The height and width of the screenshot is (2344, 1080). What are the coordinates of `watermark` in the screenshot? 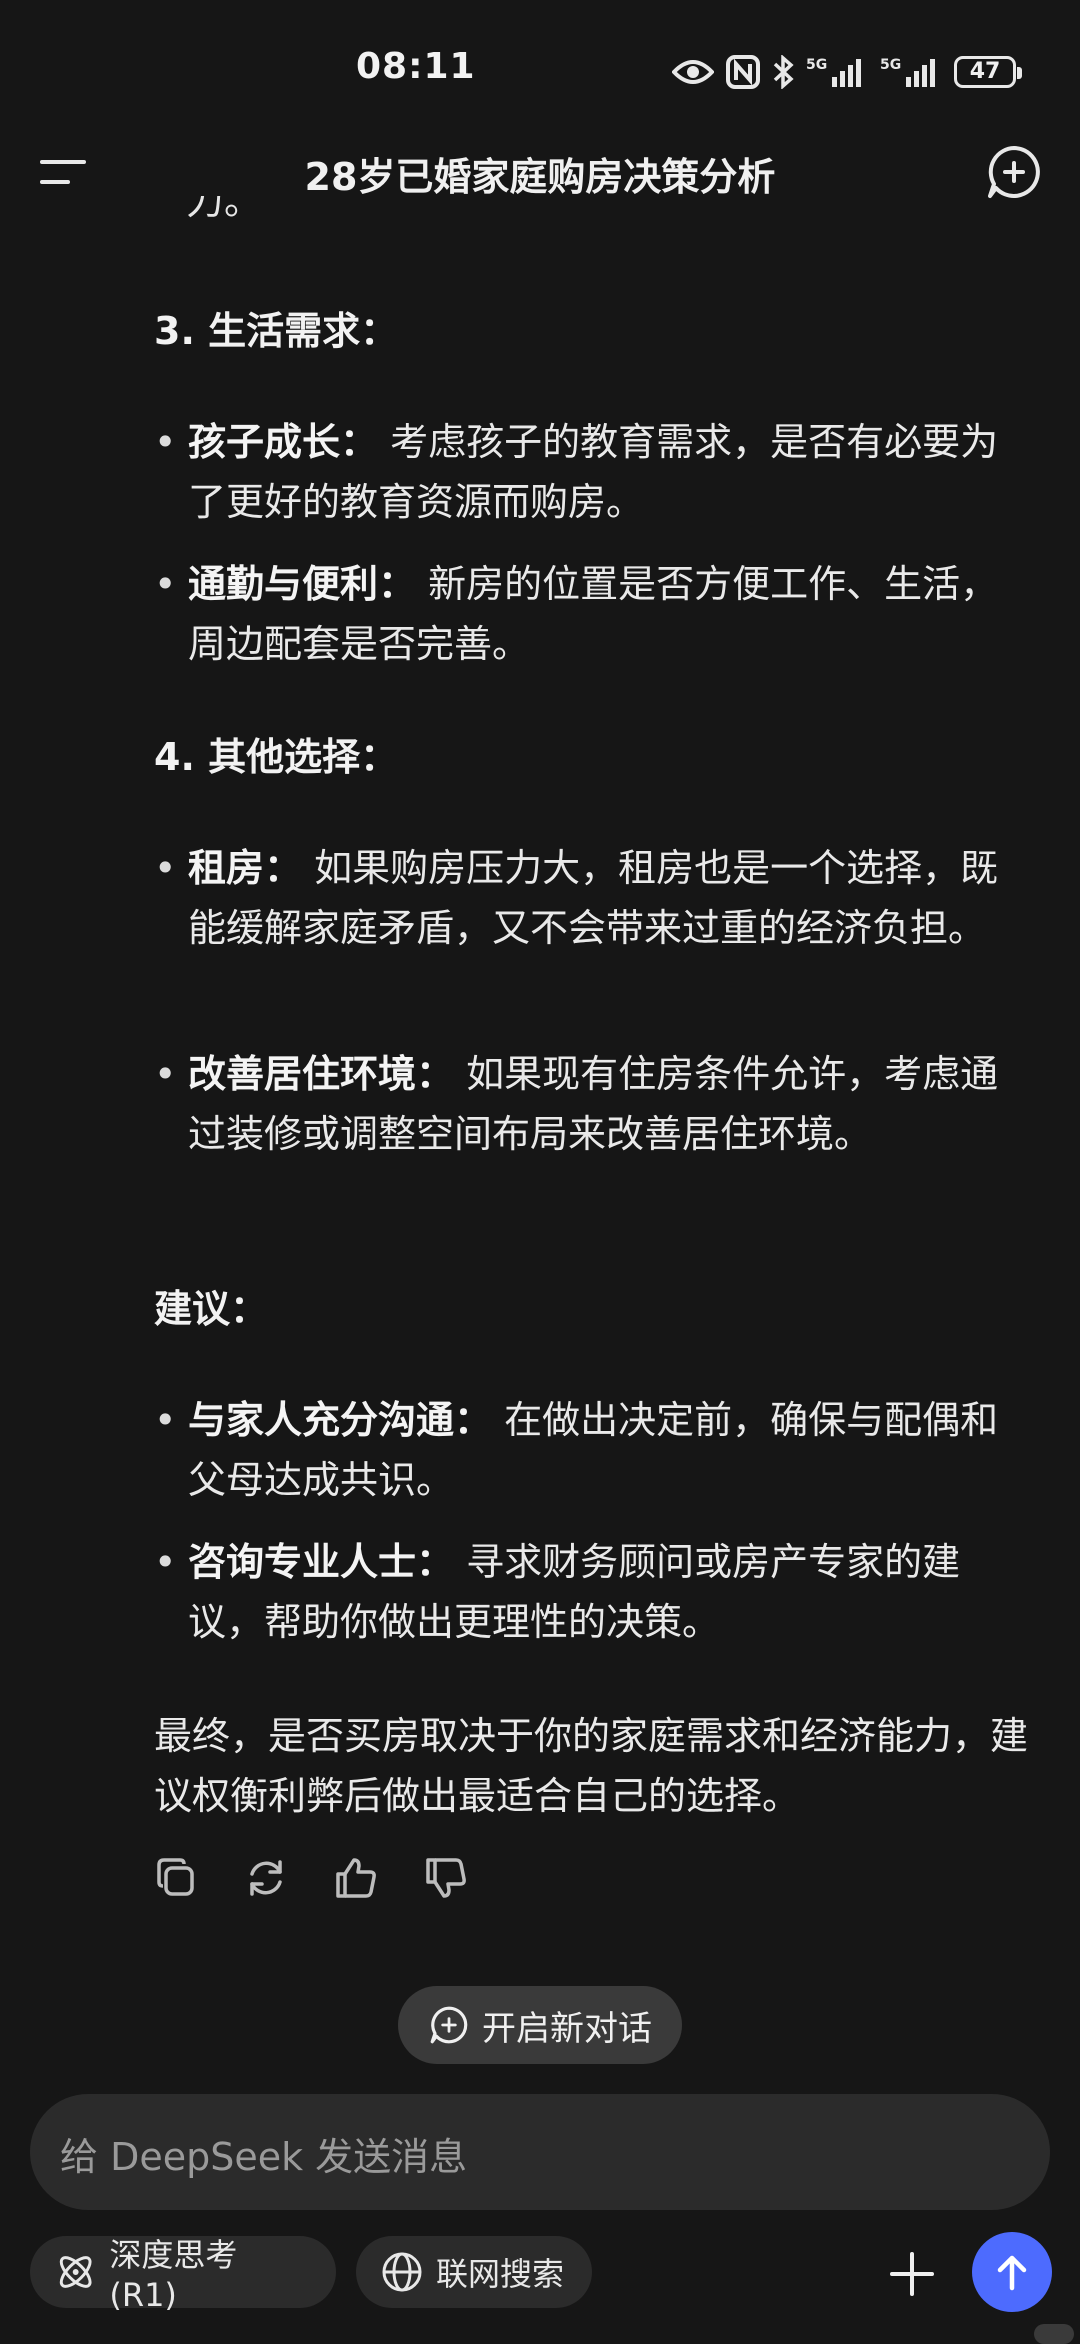 It's located at (1054, 2334).